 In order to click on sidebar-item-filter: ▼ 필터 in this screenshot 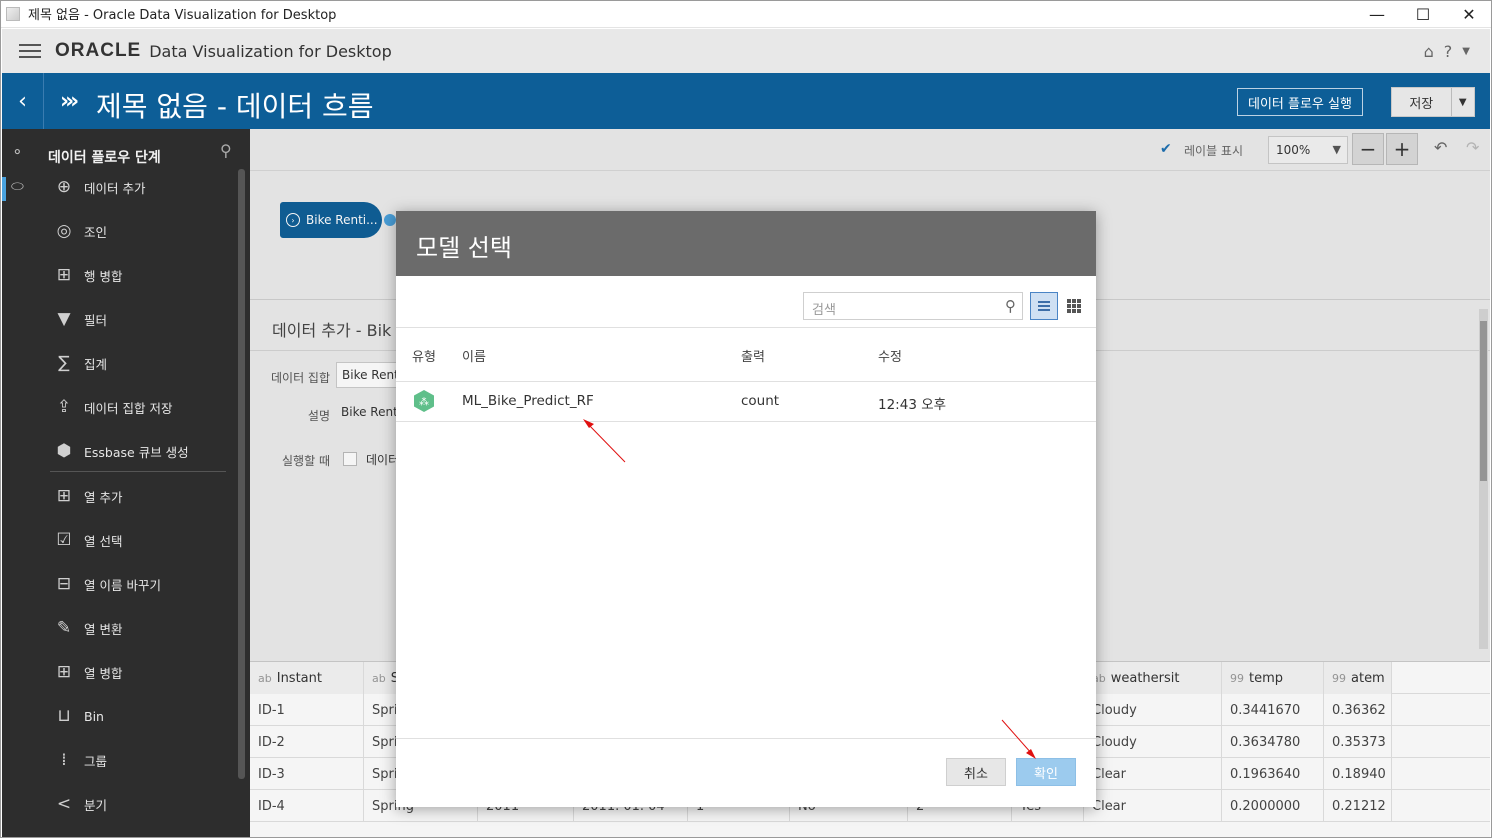, I will do `click(79, 319)`.